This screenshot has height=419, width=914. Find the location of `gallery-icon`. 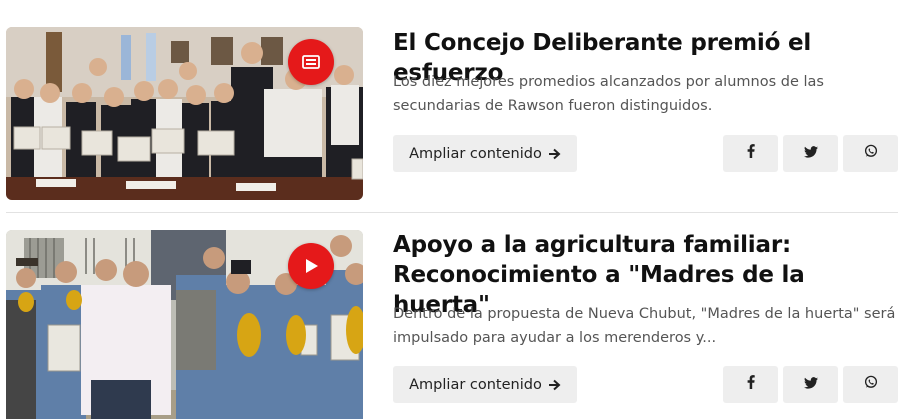

gallery-icon is located at coordinates (311, 62).